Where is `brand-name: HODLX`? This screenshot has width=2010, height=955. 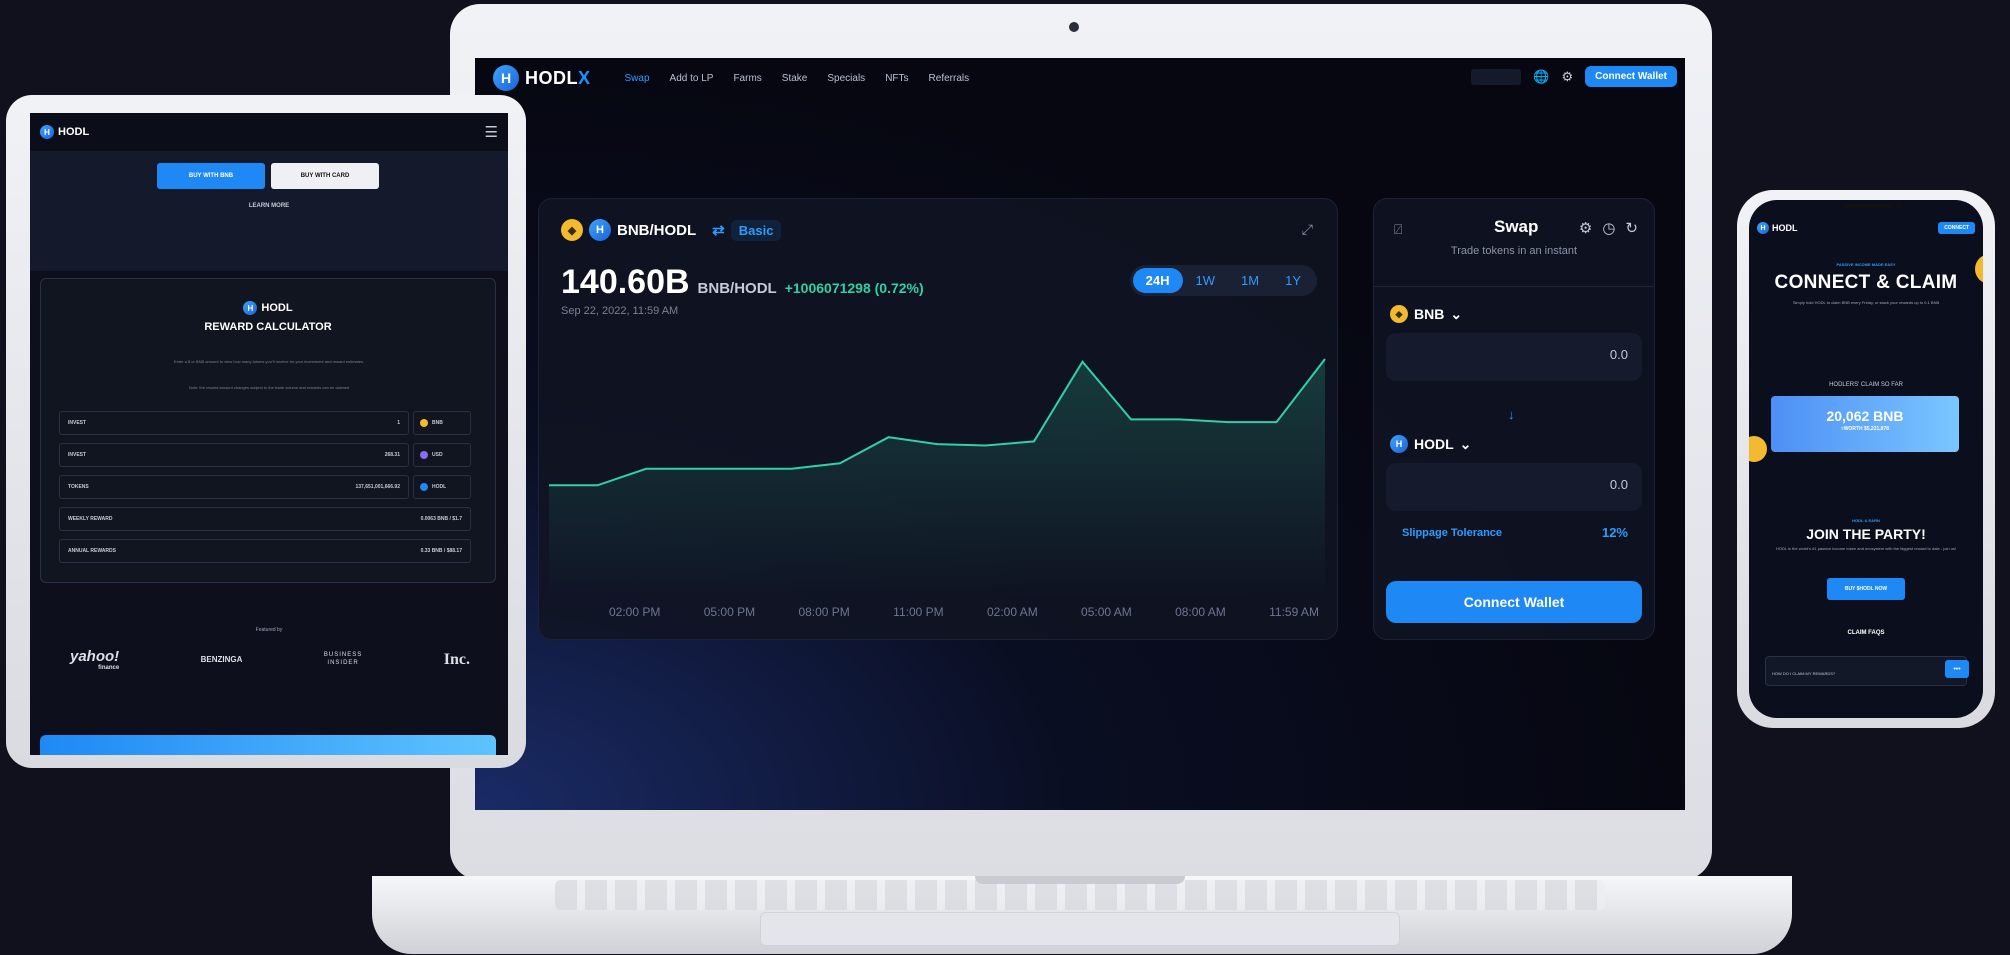 brand-name: HODLX is located at coordinates (558, 78).